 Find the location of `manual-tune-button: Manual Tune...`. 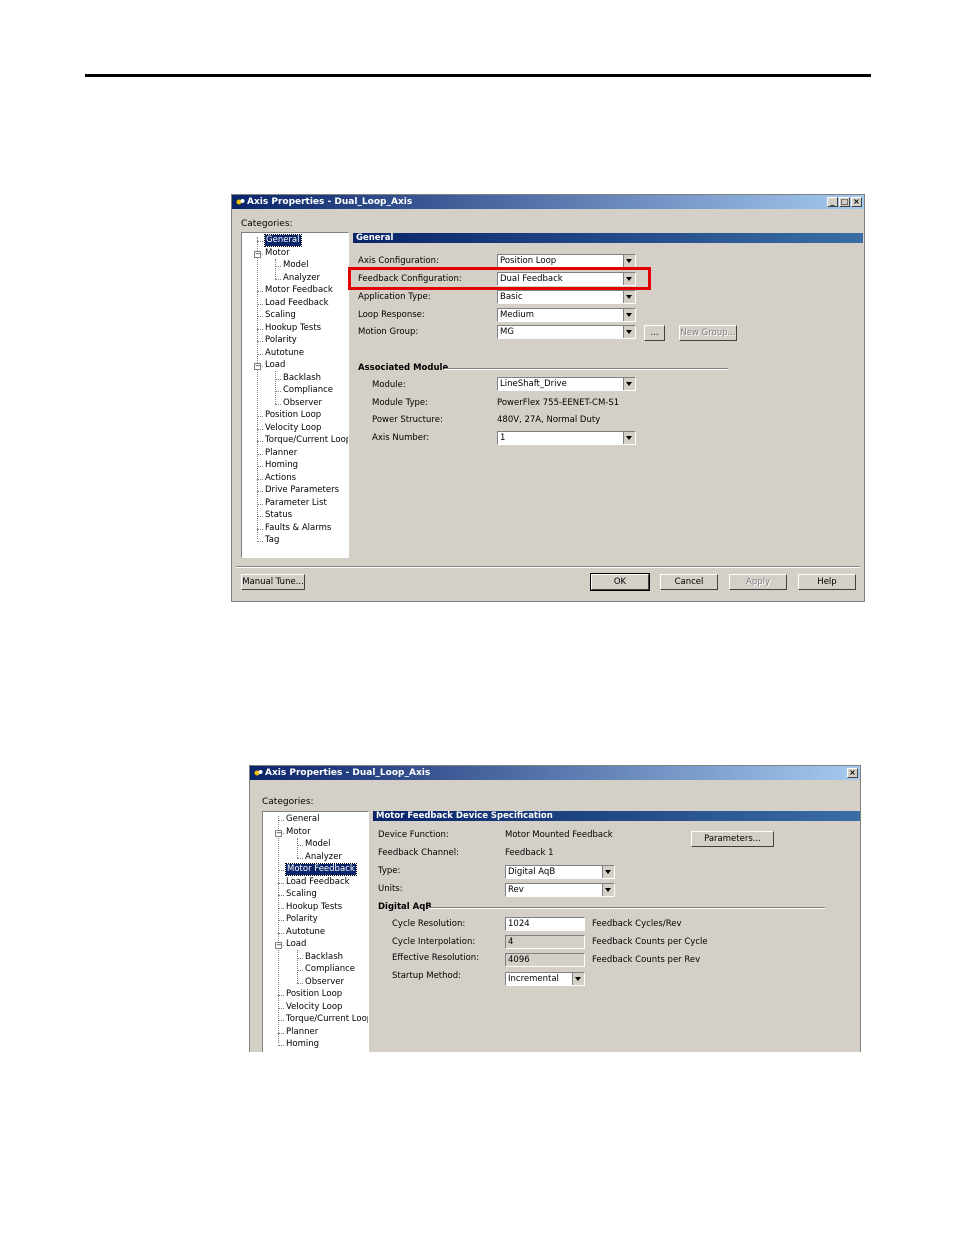

manual-tune-button: Manual Tune... is located at coordinates (273, 582).